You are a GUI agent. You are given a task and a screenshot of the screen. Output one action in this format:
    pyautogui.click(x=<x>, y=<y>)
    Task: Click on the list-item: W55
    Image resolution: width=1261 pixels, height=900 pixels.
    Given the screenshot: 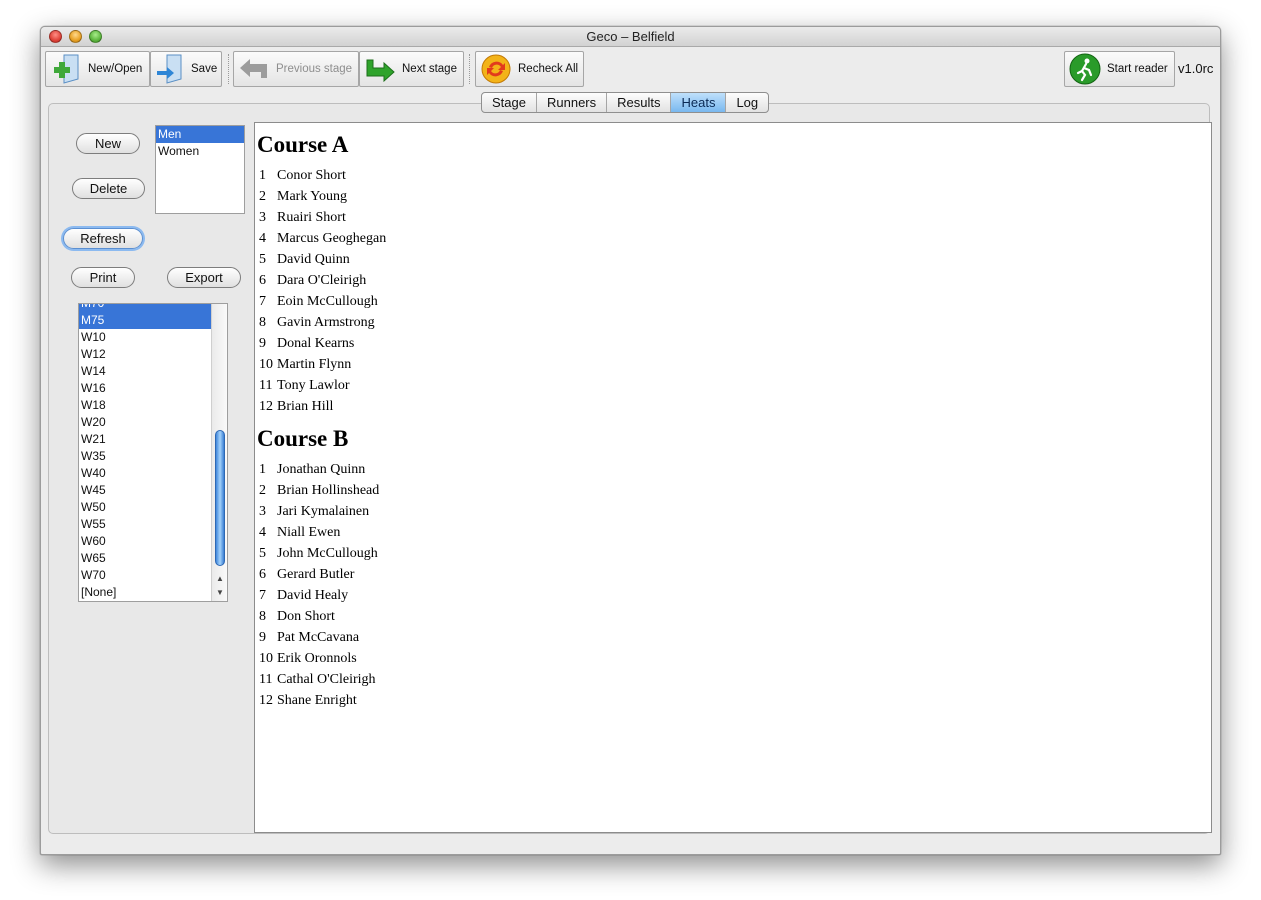 What is the action you would take?
    pyautogui.click(x=145, y=524)
    